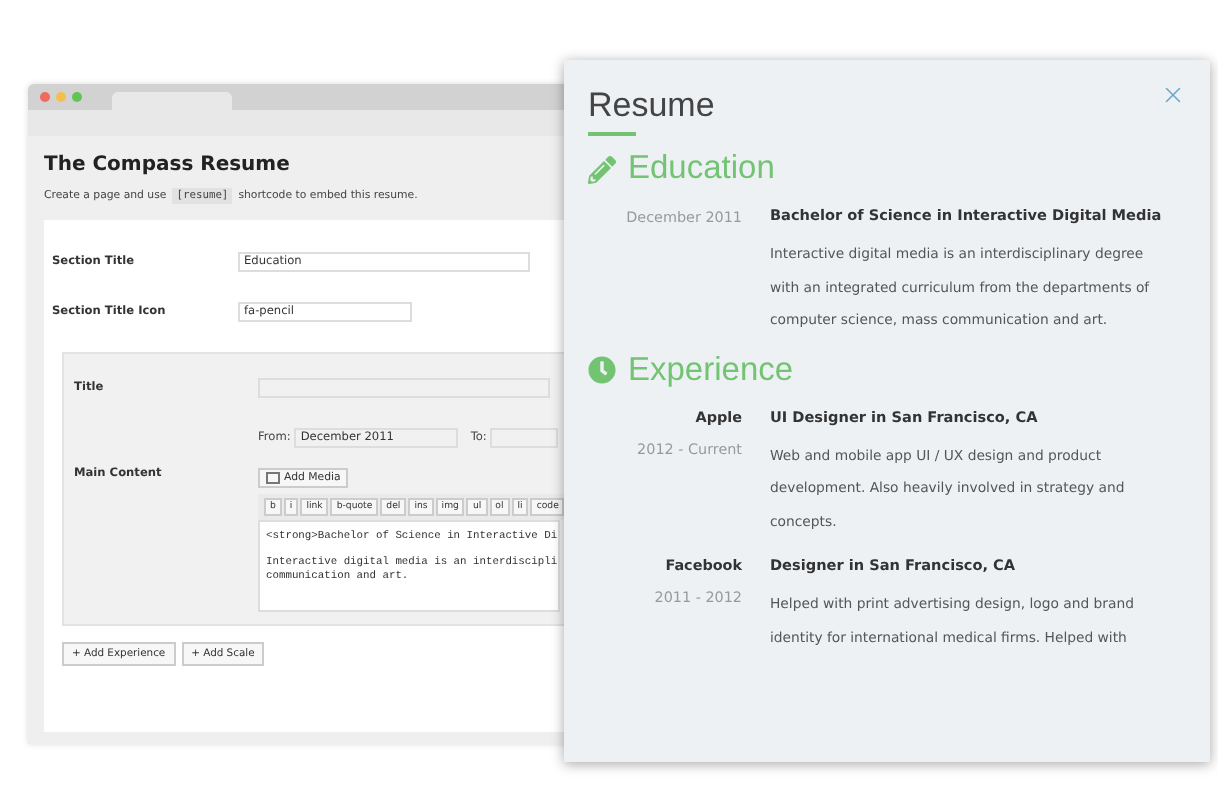 This screenshot has width=1218, height=800. Describe the element at coordinates (167, 165) in the screenshot. I see `page-title: The Compass Resume` at that location.